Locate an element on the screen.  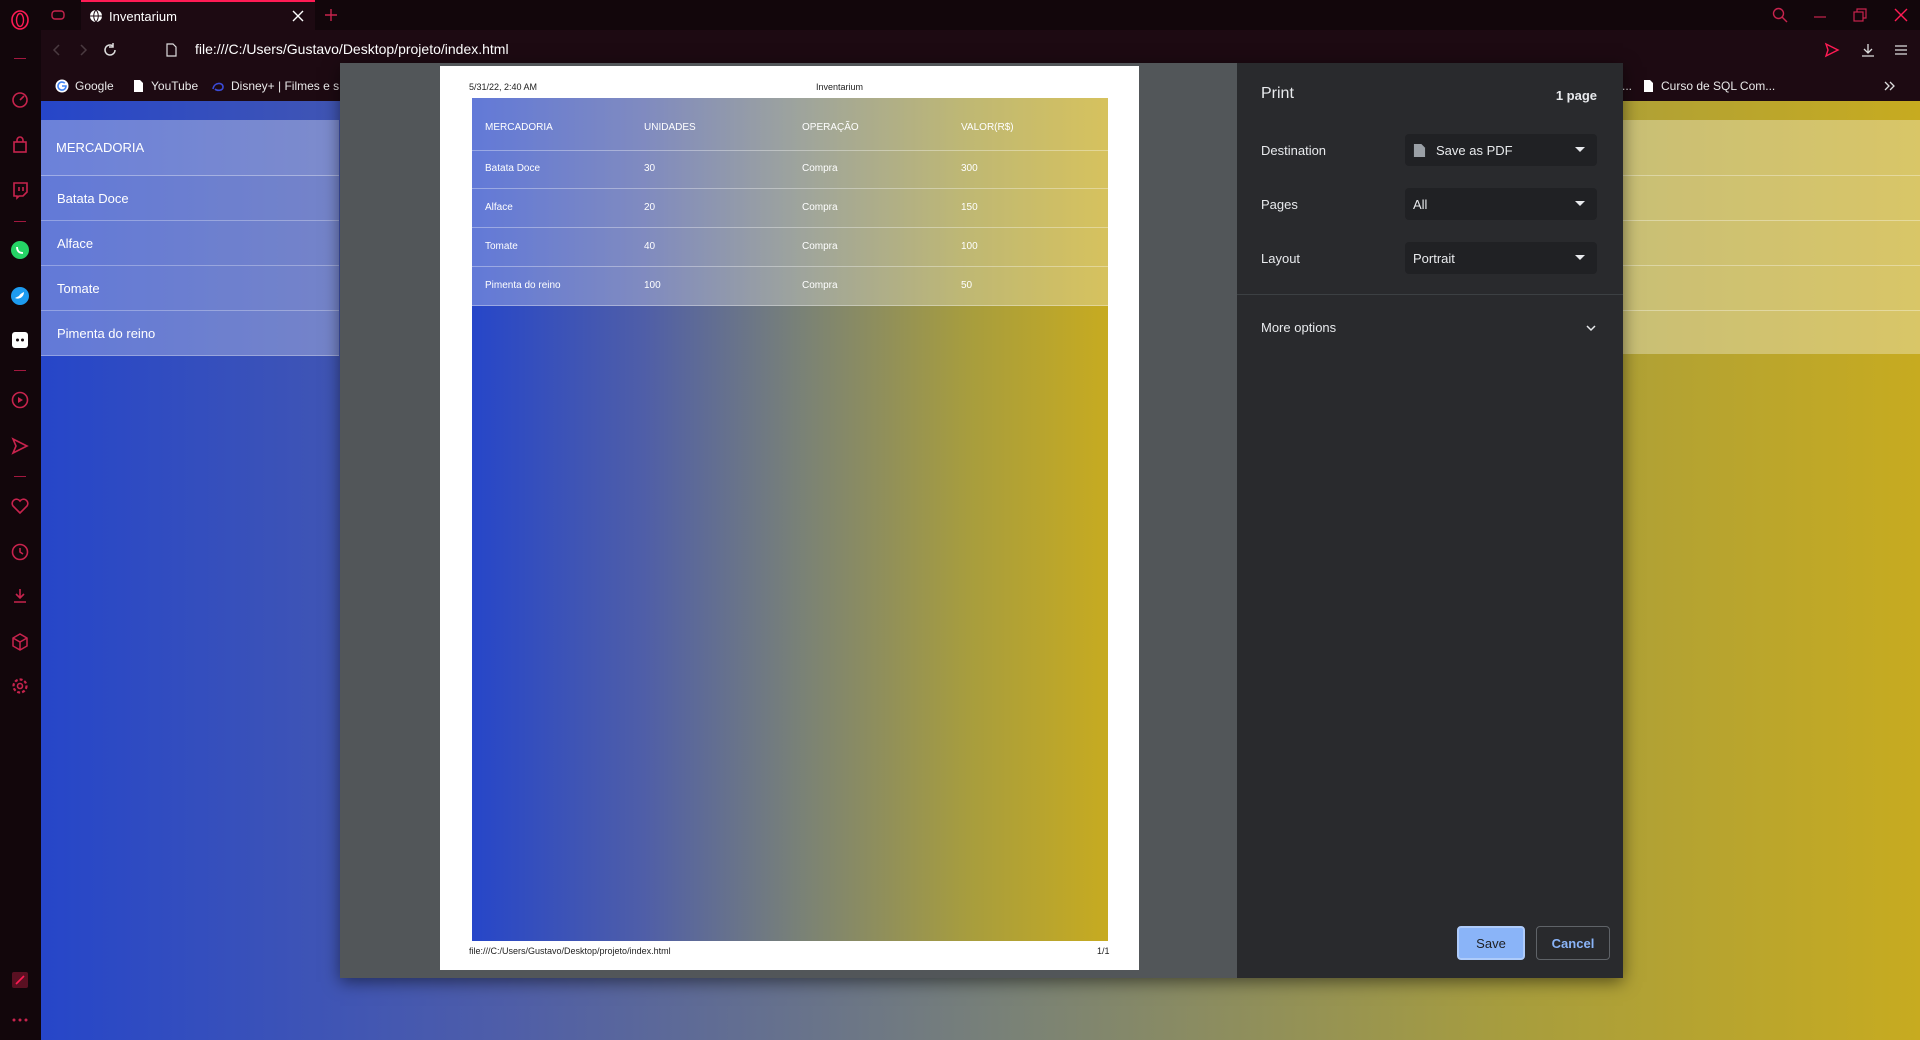
settings-divider is located at coordinates (1430, 294).